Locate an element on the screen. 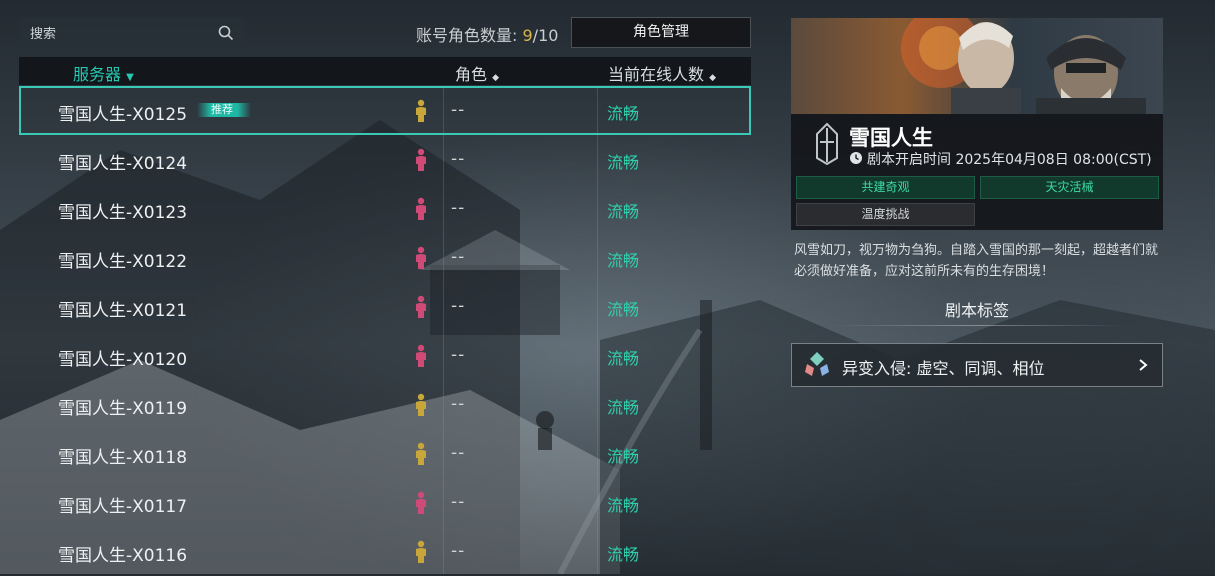 The image size is (1215, 576). server-name: 雪国人生-X0119 is located at coordinates (123, 409).